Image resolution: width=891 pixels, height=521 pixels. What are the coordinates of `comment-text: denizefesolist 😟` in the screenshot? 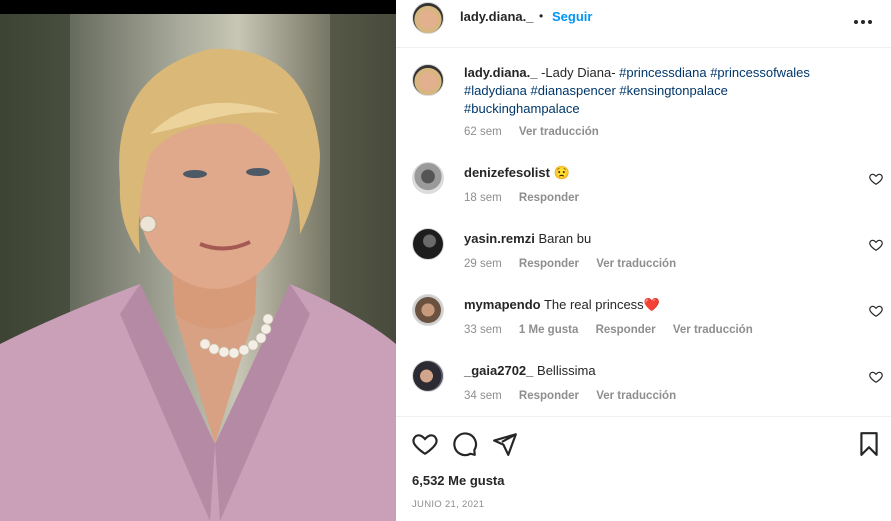 It's located at (664, 173).